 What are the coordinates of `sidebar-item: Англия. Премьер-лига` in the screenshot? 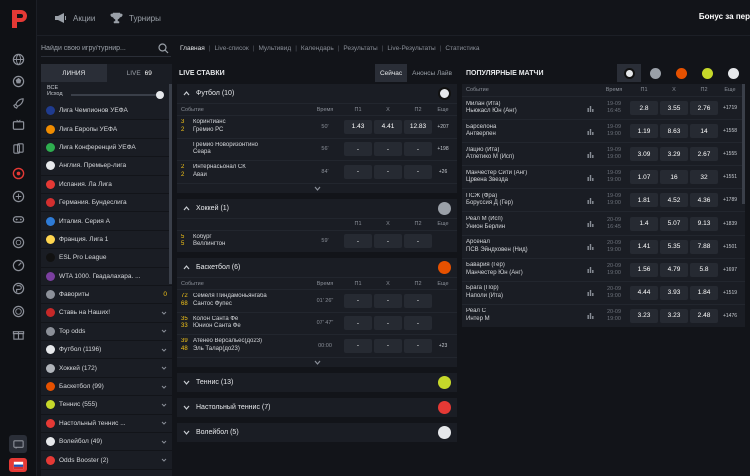 It's located at (106, 166).